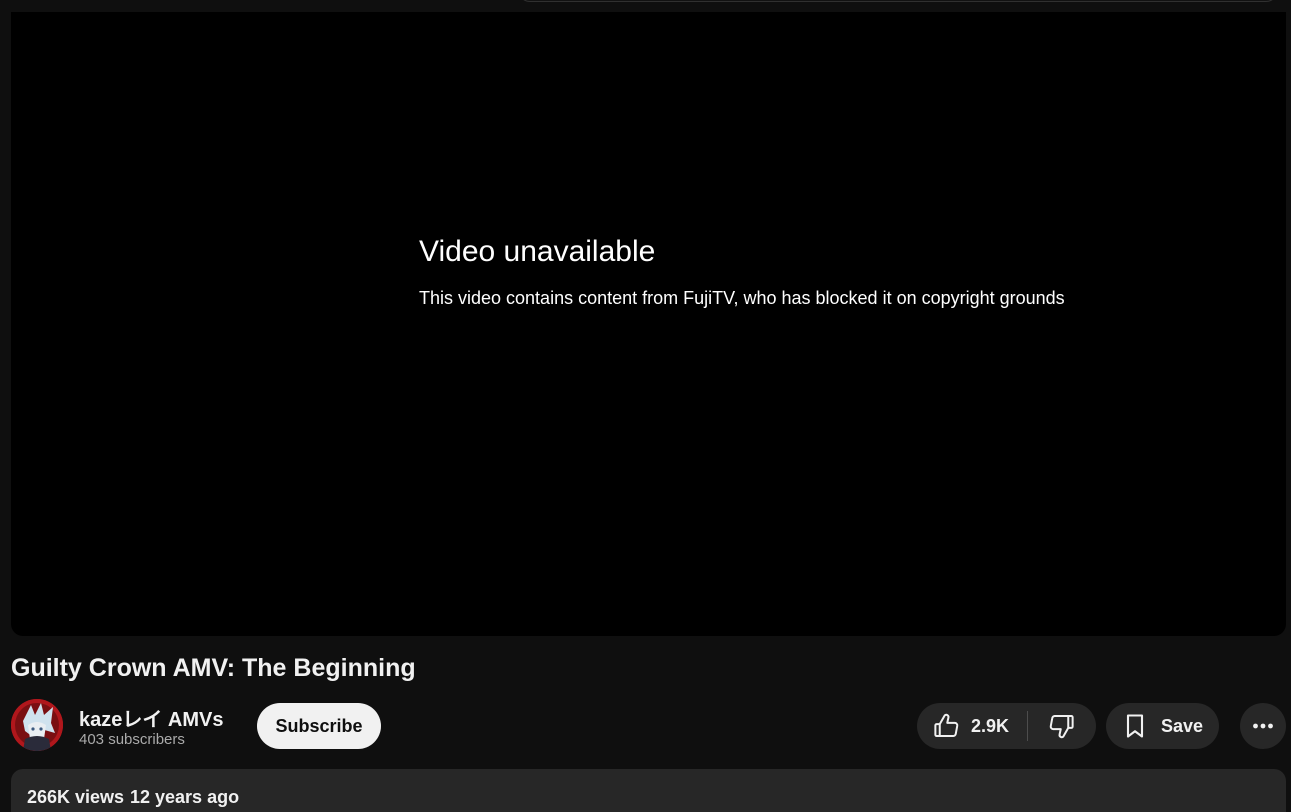 Image resolution: width=1291 pixels, height=812 pixels. Describe the element at coordinates (151, 717) in the screenshot. I see `channel-name: kazeレイ AMVs` at that location.